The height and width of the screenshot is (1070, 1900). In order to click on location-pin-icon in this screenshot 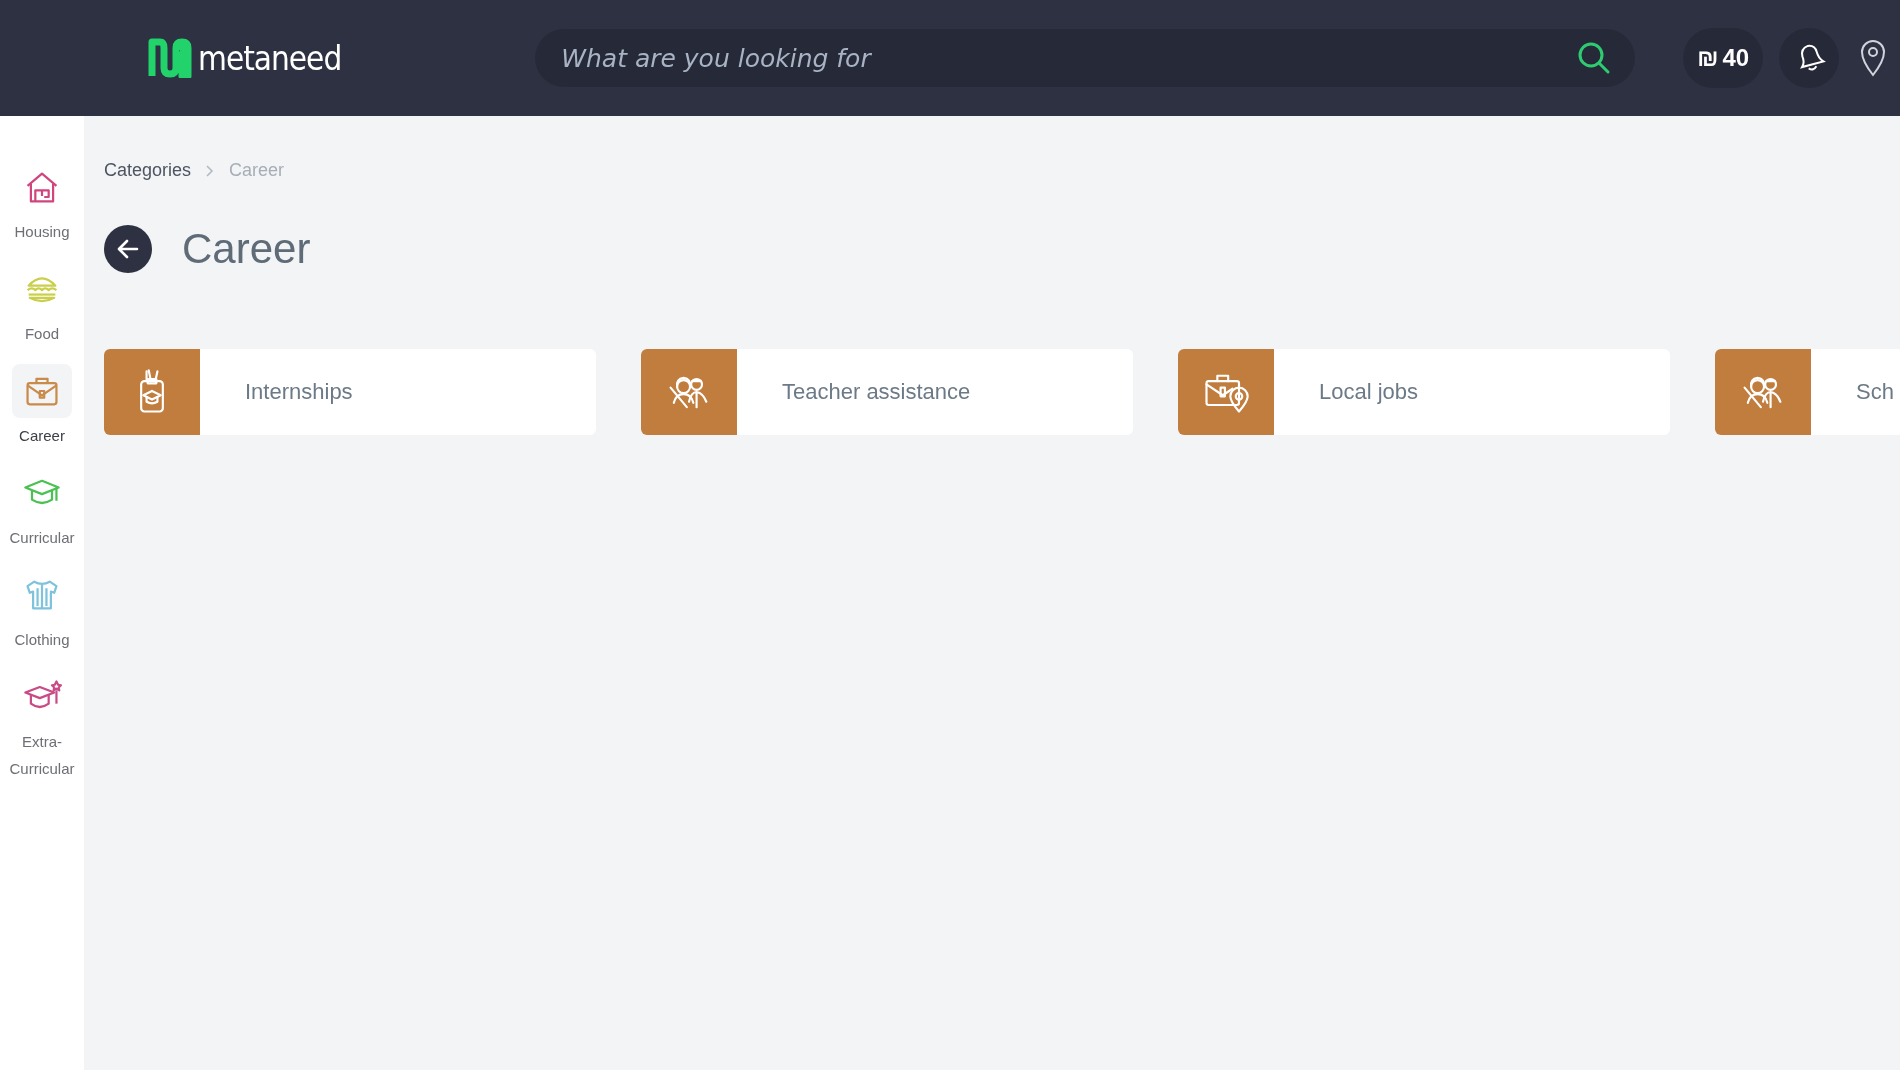, I will do `click(1873, 58)`.